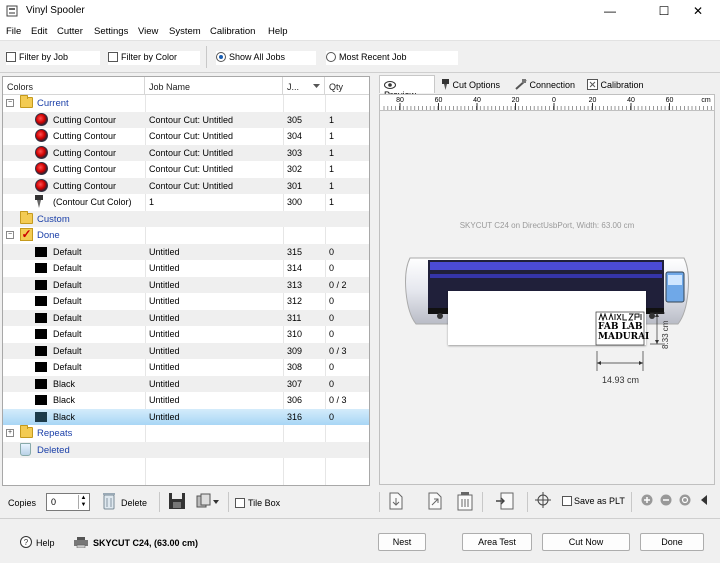  Describe the element at coordinates (186, 169) in the screenshot. I see `table-row: Cutting Contour Contour Cut: Untitled 302 1` at that location.